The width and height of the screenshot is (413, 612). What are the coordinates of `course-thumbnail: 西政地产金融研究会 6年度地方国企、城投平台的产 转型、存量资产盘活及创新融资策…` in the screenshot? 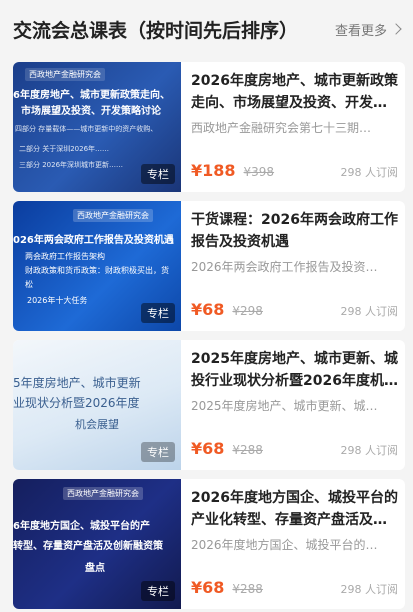 It's located at (97, 544).